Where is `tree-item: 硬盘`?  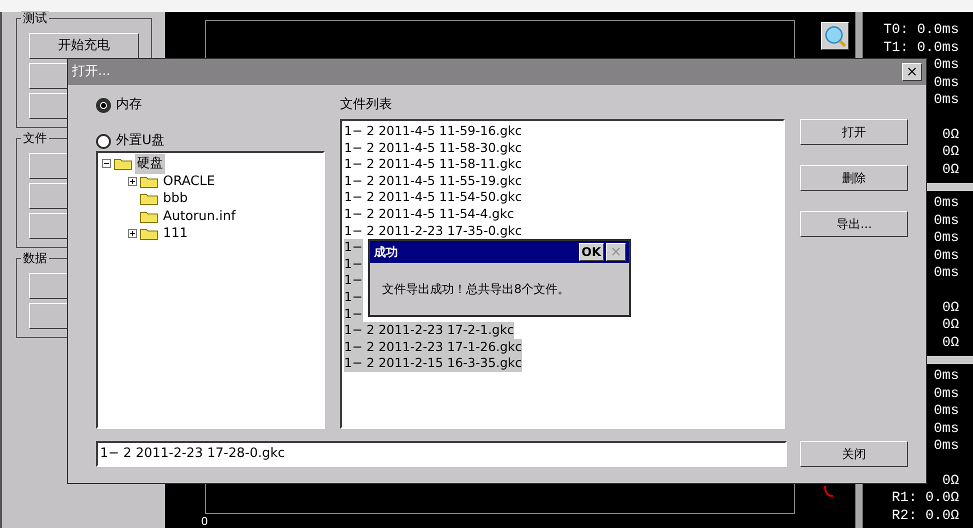
tree-item: 硬盘 is located at coordinates (150, 164).